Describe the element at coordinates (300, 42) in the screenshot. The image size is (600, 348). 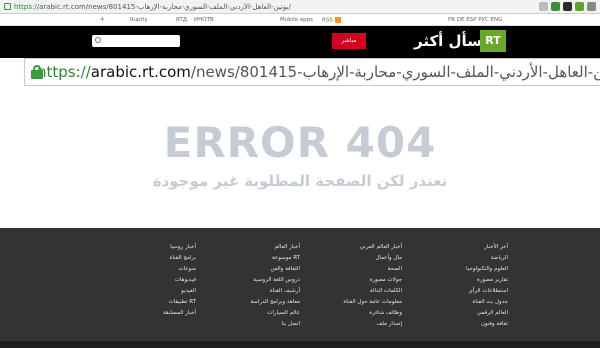
I see `site-header: مباشر اسأل أكثر RT` at that location.